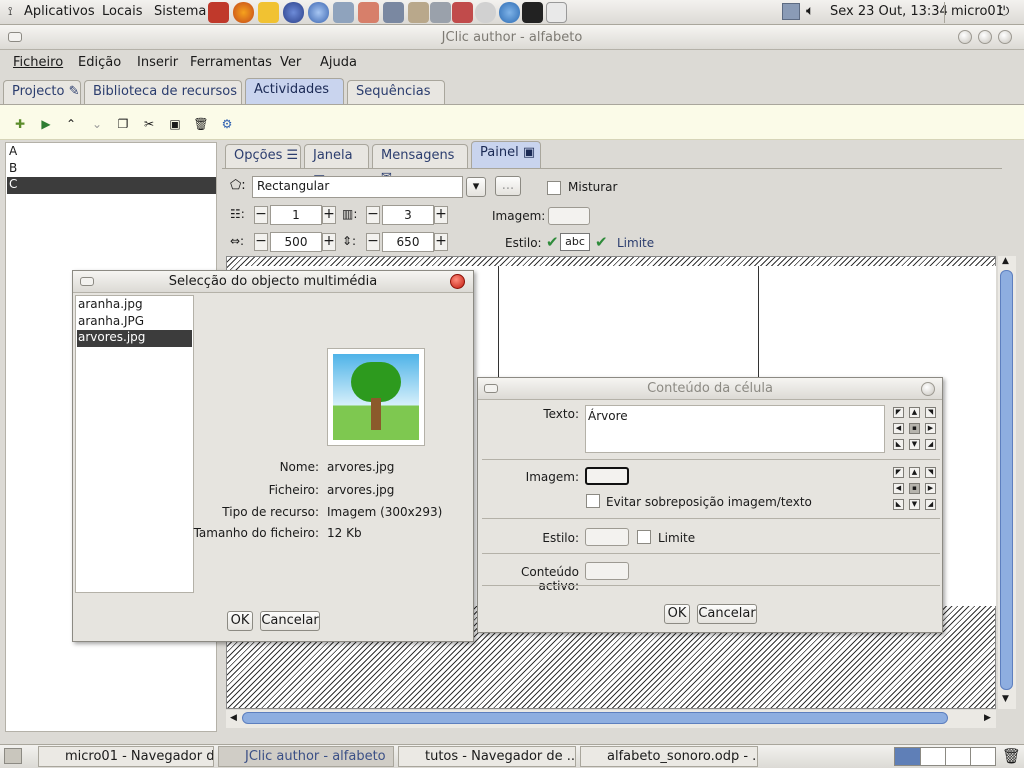 The image size is (1024, 768). What do you see at coordinates (263, 156) in the screenshot?
I see `tab-opcoes: Opções ☰` at bounding box center [263, 156].